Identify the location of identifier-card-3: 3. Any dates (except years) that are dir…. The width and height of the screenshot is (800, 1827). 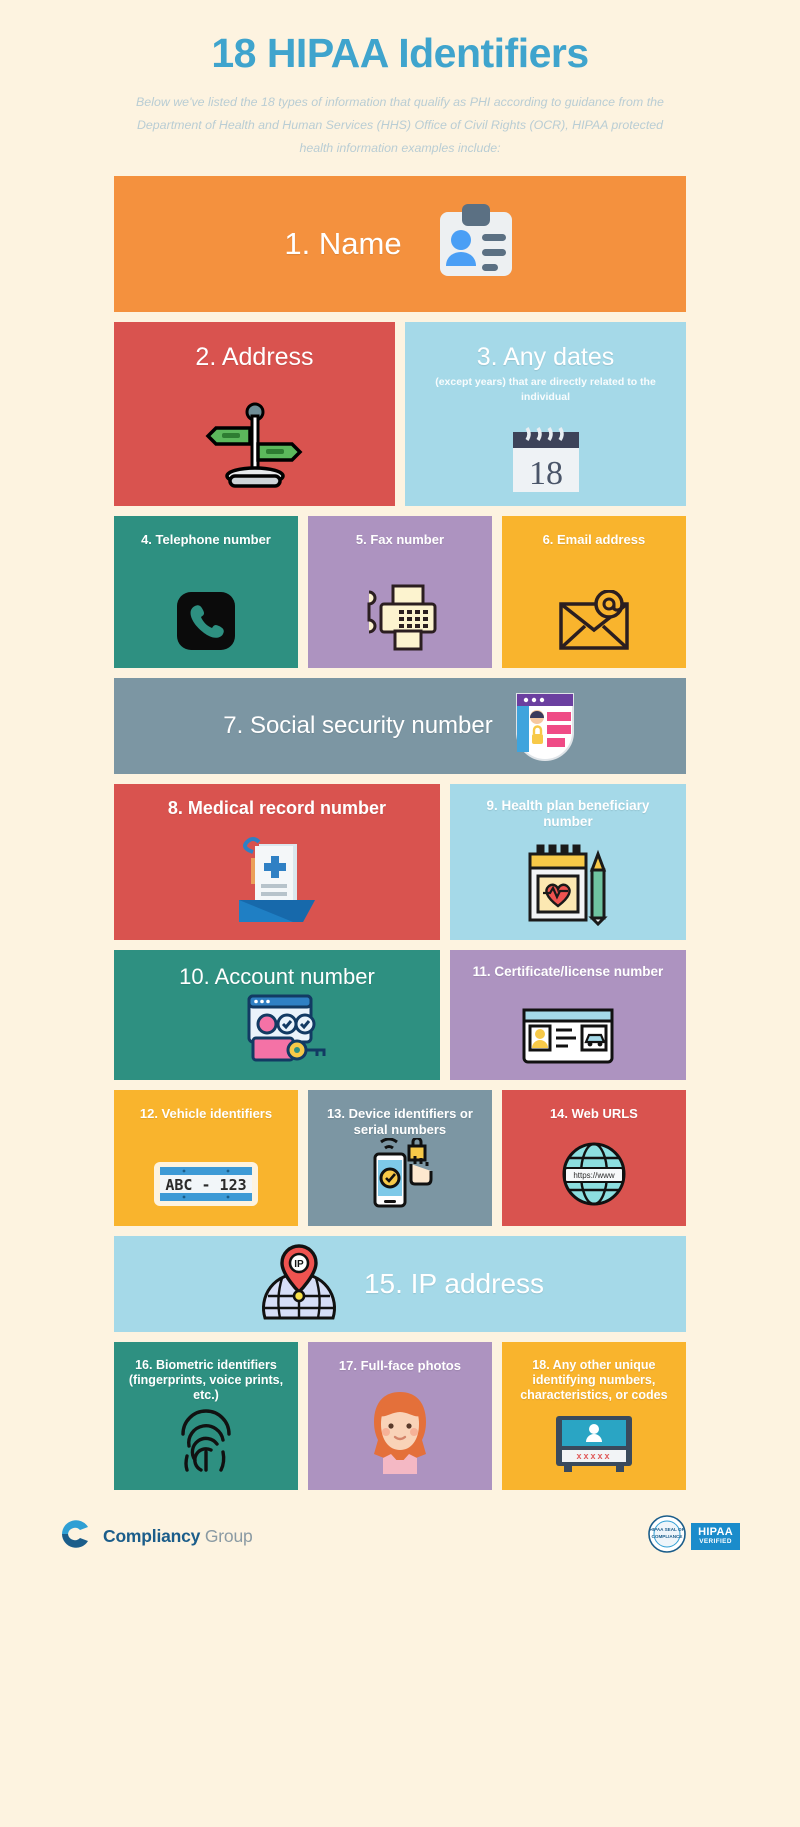
(545, 413).